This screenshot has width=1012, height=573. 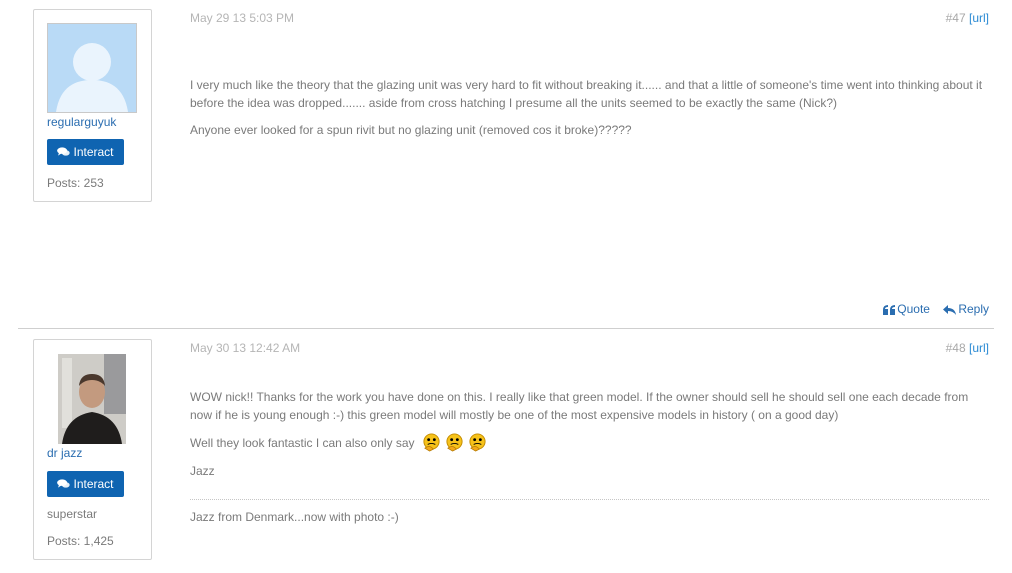 I want to click on quote-button: Quote, so click(x=906, y=309).